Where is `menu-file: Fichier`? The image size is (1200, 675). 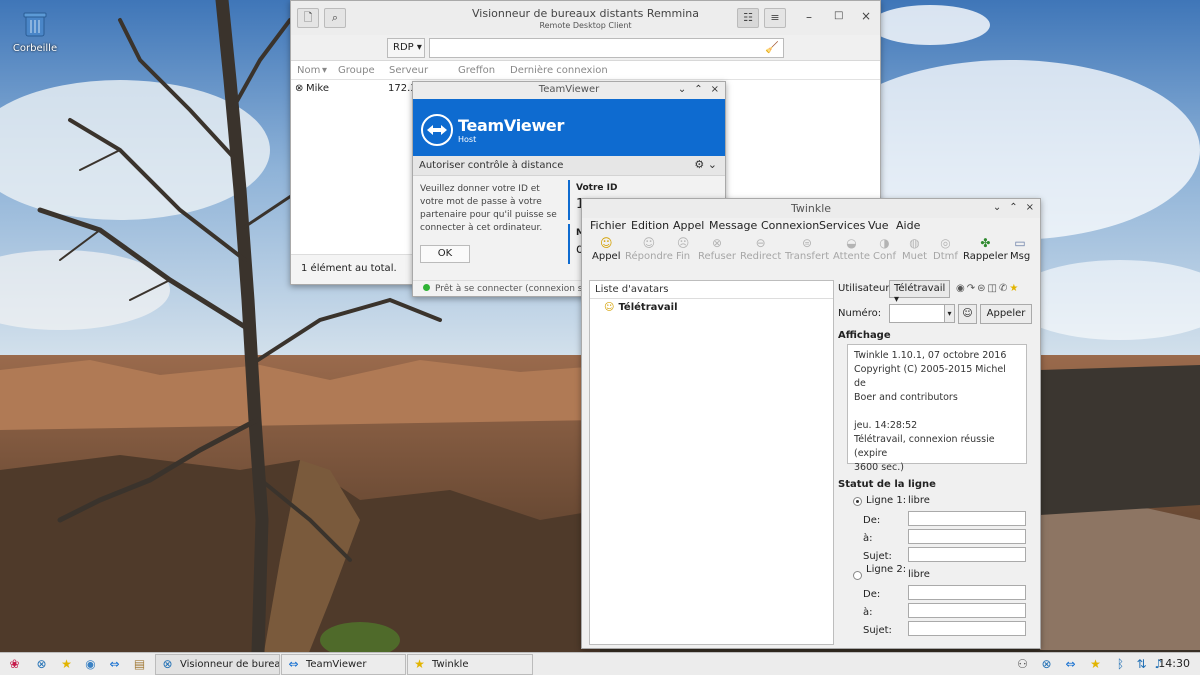
menu-file: Fichier is located at coordinates (608, 225).